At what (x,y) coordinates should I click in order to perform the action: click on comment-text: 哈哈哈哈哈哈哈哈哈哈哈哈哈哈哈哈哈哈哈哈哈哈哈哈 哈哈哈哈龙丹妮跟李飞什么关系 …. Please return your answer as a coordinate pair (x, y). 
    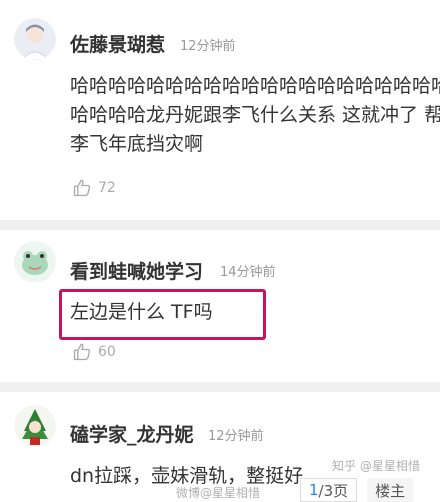
    Looking at the image, I should click on (255, 115).